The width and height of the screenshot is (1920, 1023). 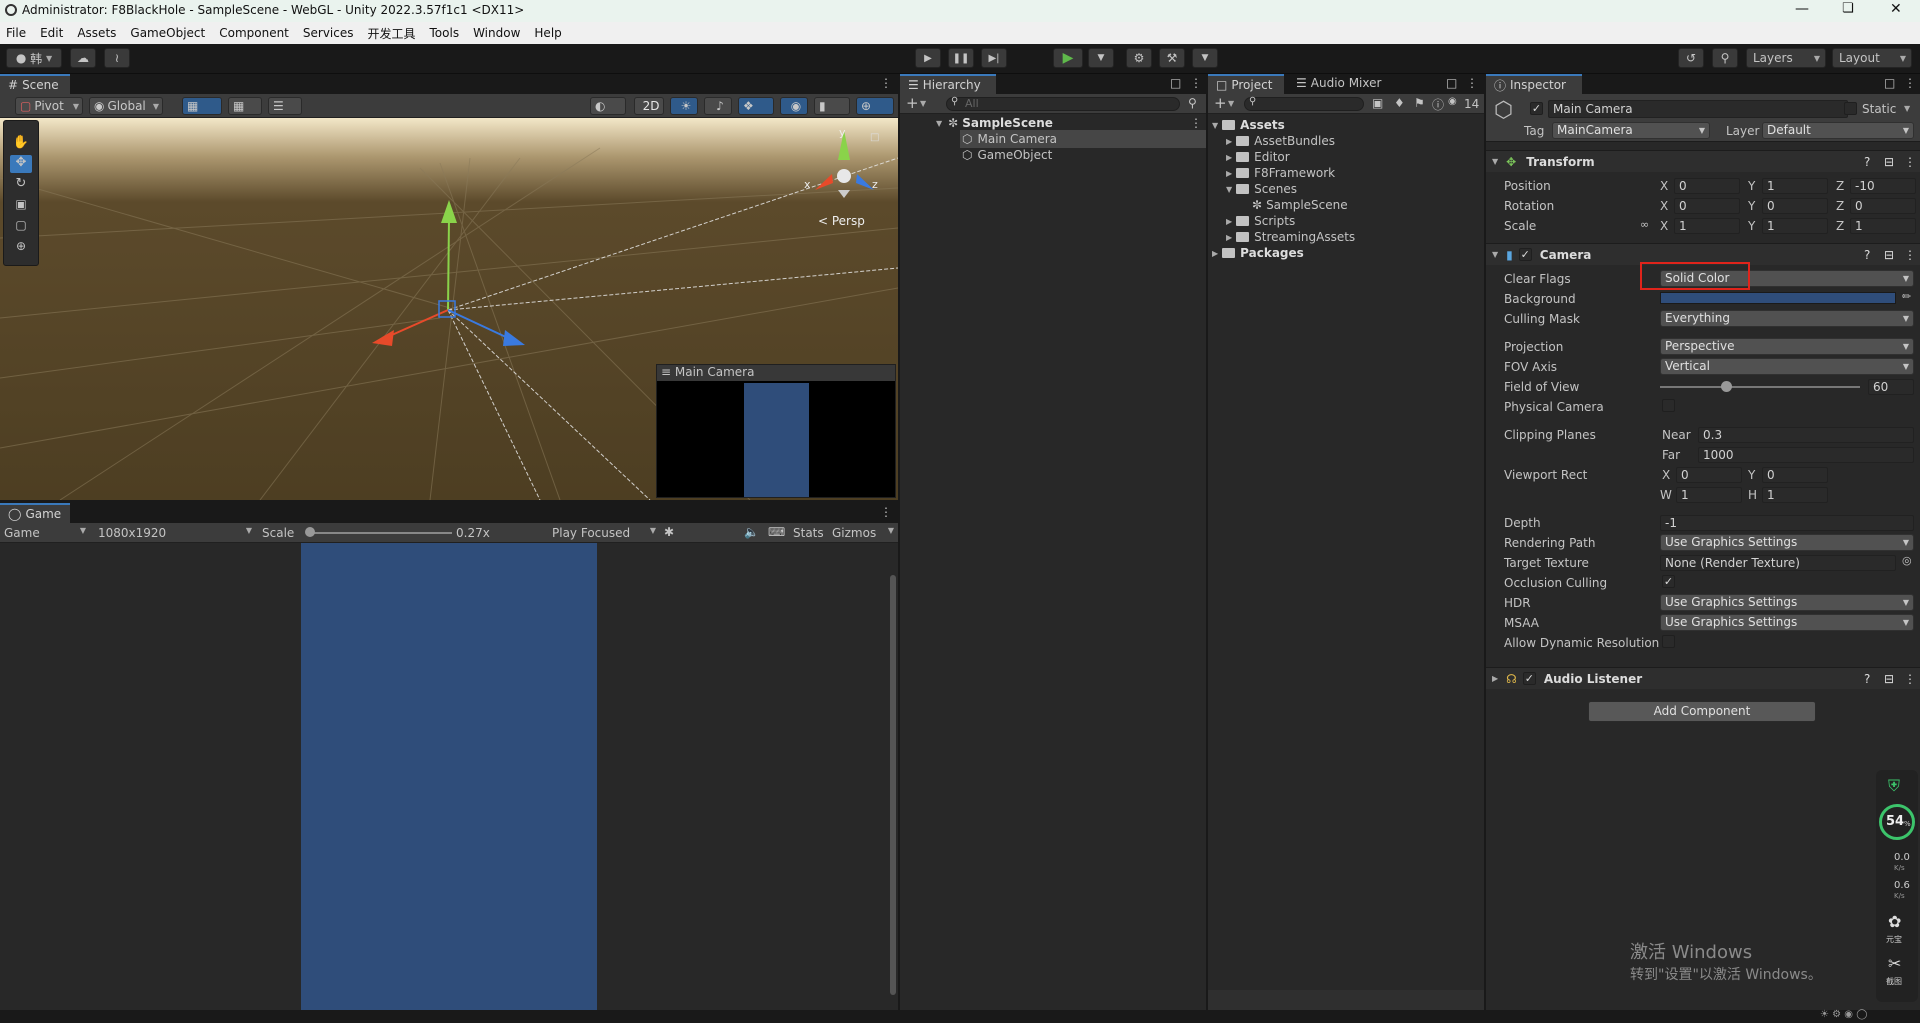 I want to click on play-button: ▶, so click(x=928, y=58).